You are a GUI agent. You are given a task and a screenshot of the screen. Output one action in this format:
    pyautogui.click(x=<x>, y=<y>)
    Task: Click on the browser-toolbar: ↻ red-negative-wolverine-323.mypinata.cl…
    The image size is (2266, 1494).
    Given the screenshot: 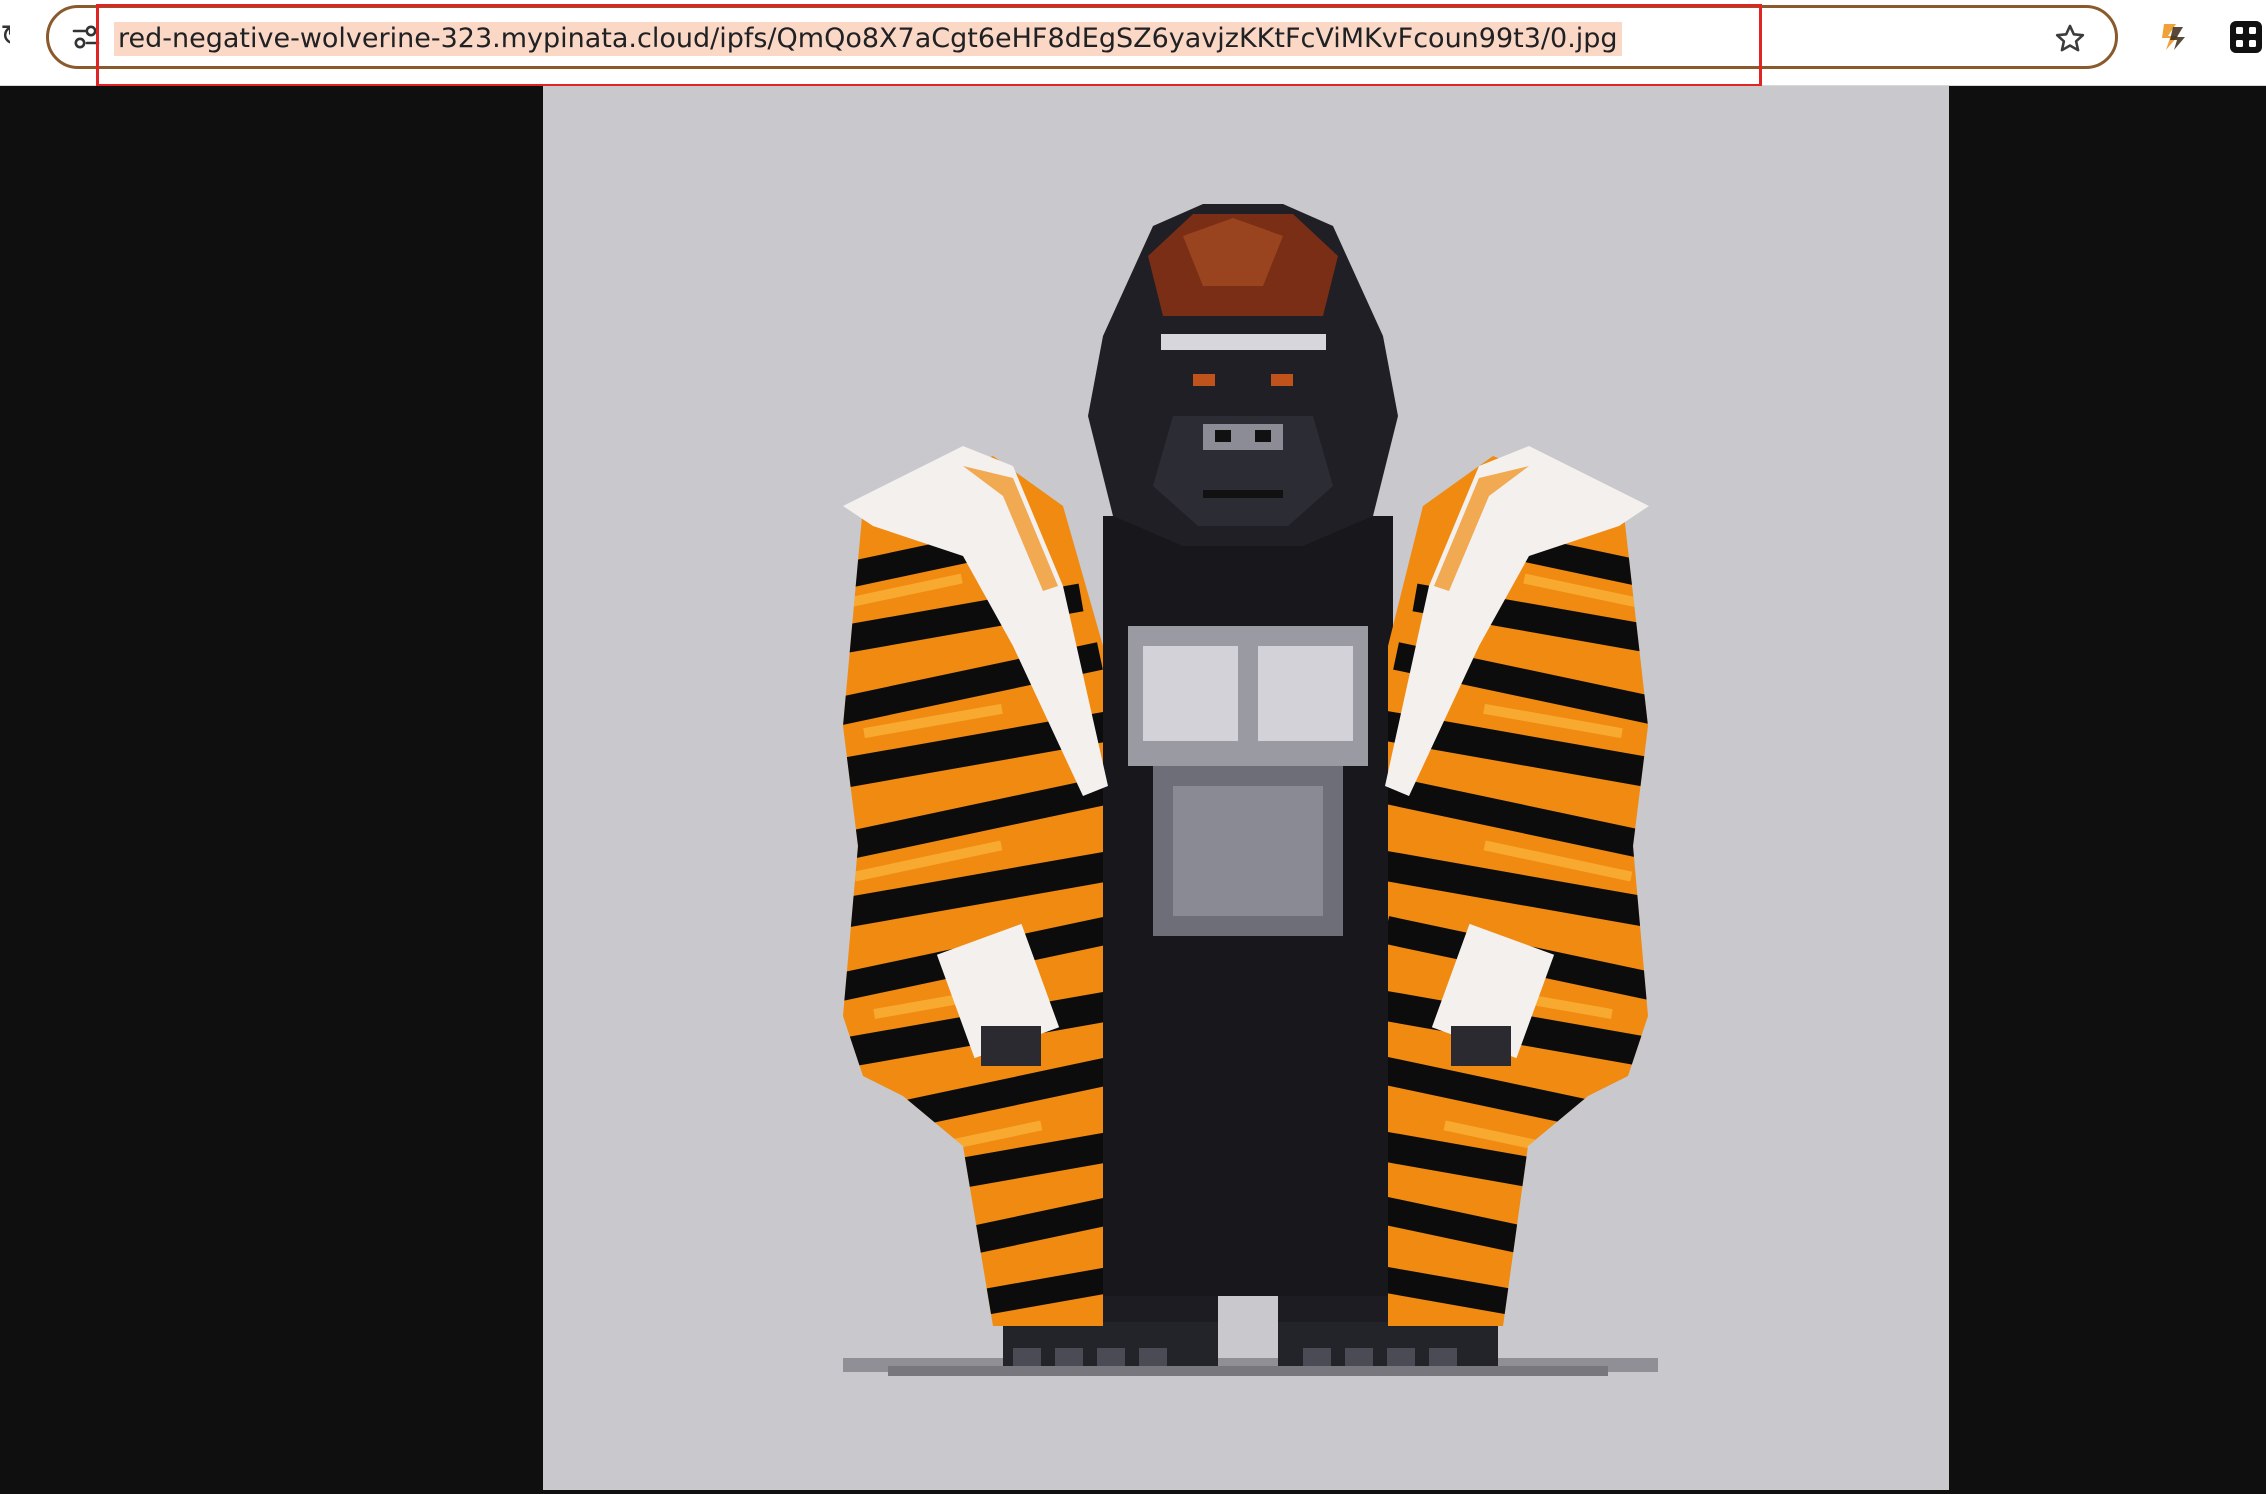 What is the action you would take?
    pyautogui.click(x=1133, y=43)
    